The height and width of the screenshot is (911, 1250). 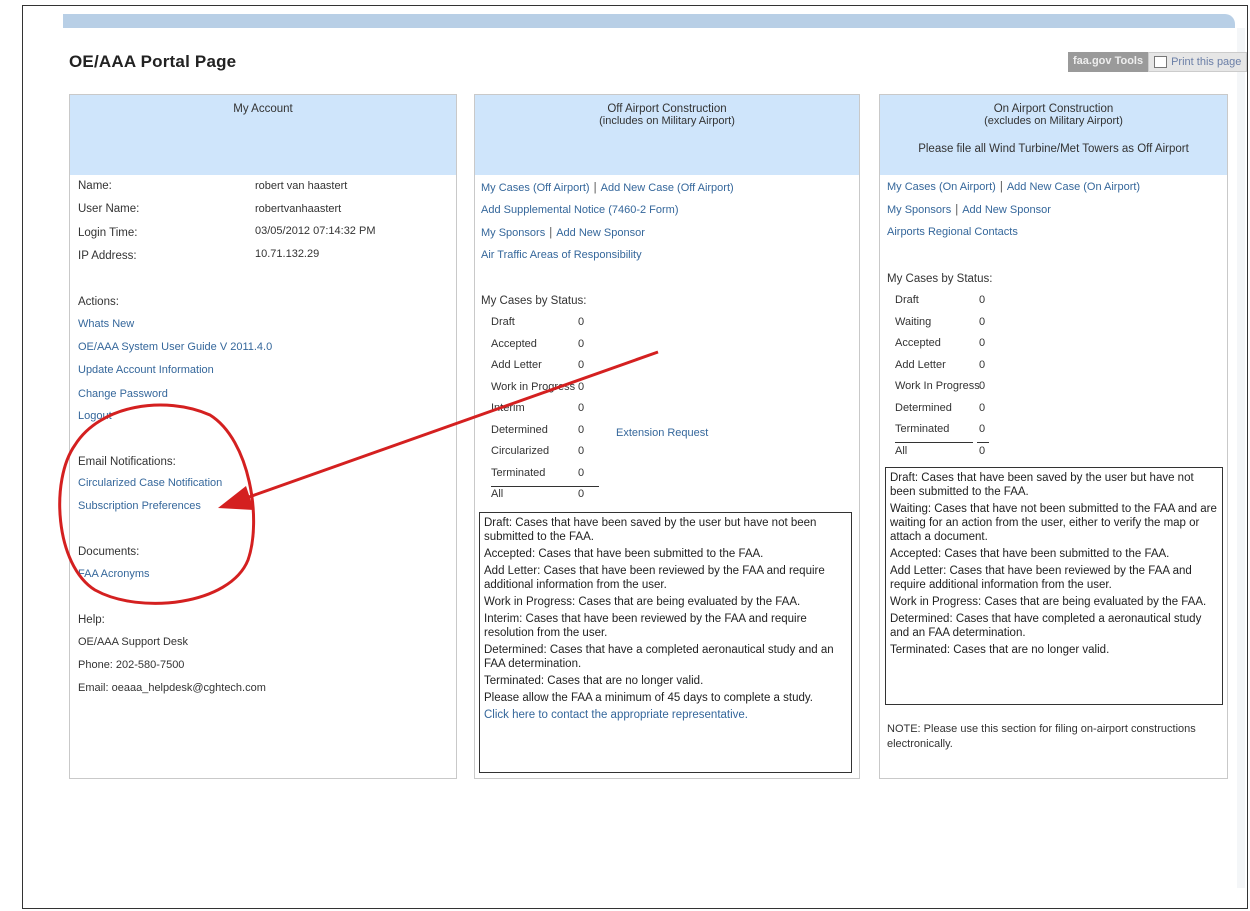 I want to click on user-guide-link: OE/AAA System User Guide V 2011.4.0, so click(x=175, y=347).